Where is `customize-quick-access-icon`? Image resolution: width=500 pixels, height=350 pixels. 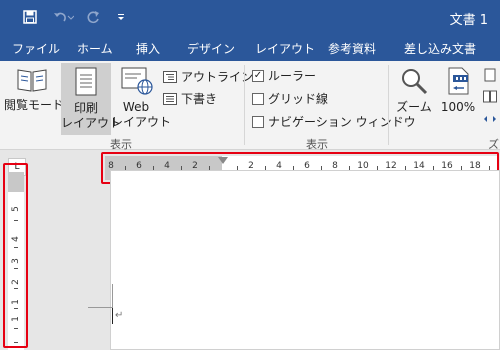
customize-quick-access-icon is located at coordinates (121, 17).